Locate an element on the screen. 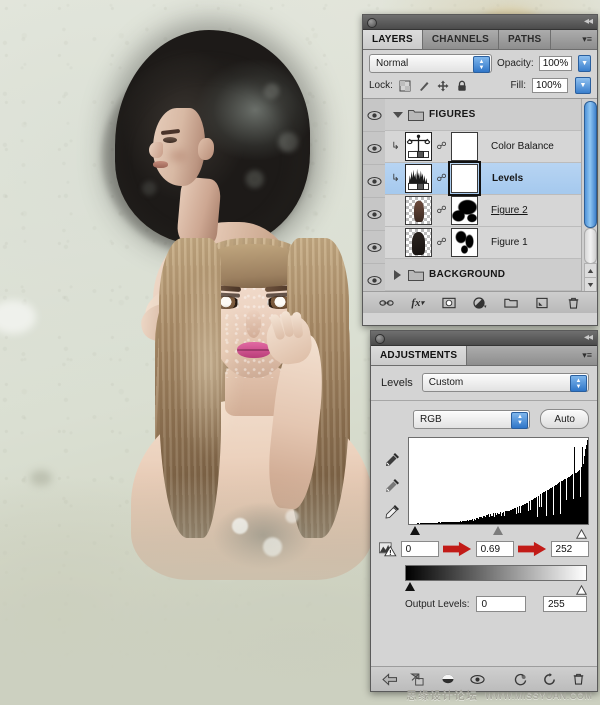  color-balance-thumbnail is located at coordinates (418, 146).